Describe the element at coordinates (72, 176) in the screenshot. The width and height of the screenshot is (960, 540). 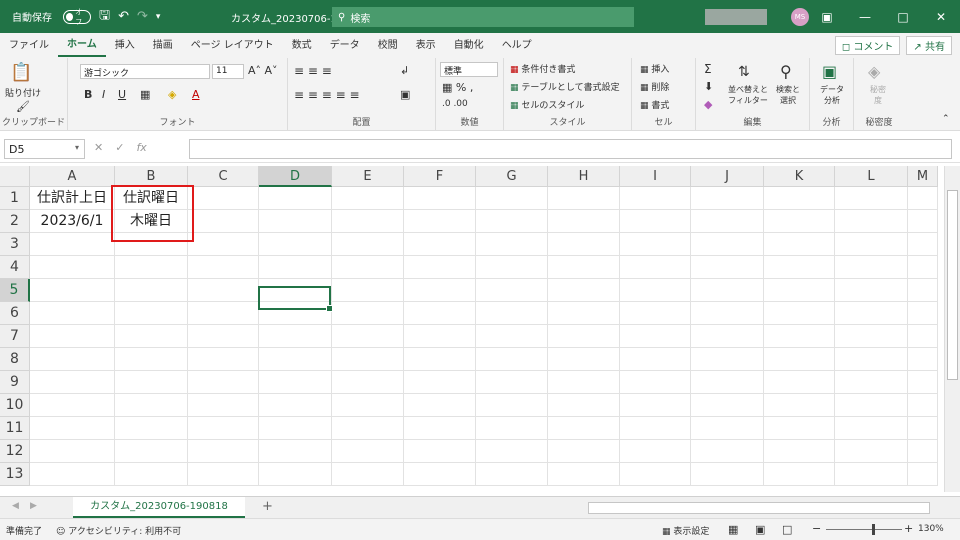
I see `column-header-A: A` at that location.